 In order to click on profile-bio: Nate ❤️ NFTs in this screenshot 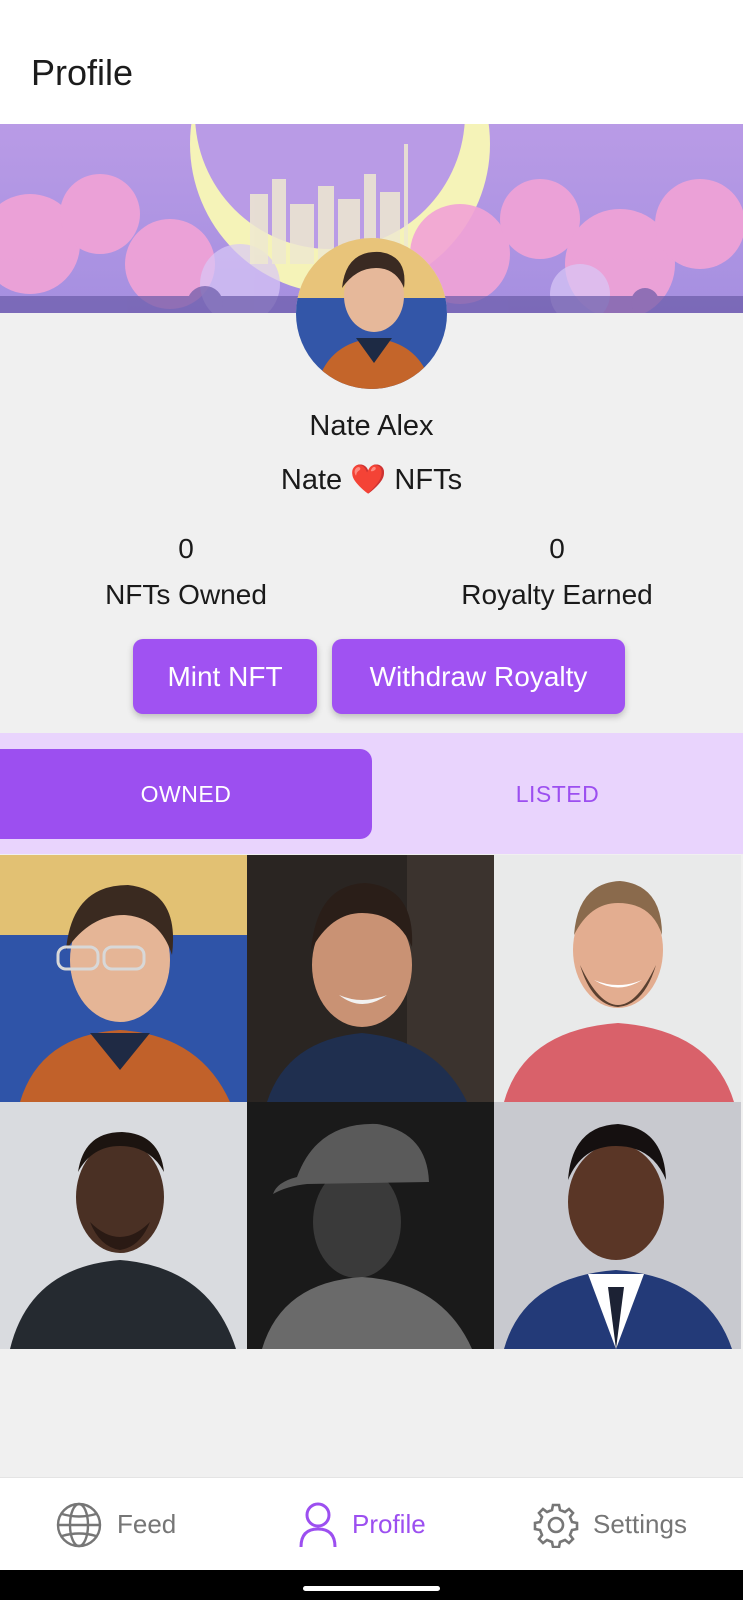, I will do `click(371, 480)`.